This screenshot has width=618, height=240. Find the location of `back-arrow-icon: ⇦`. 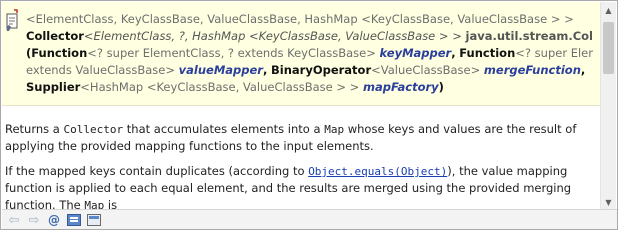

back-arrow-icon: ⇦ is located at coordinates (14, 220).